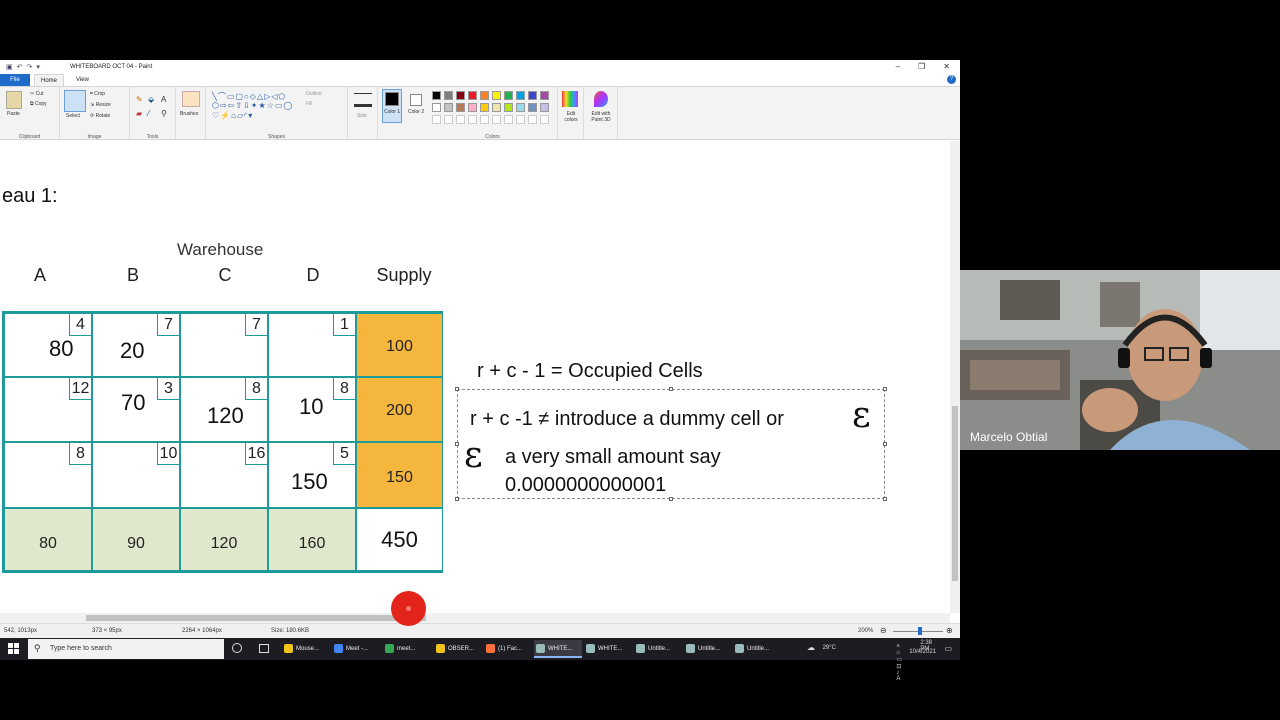 Image resolution: width=1280 pixels, height=720 pixels. Describe the element at coordinates (922, 652) in the screenshot. I see `clock-date: 10/4/2021` at that location.